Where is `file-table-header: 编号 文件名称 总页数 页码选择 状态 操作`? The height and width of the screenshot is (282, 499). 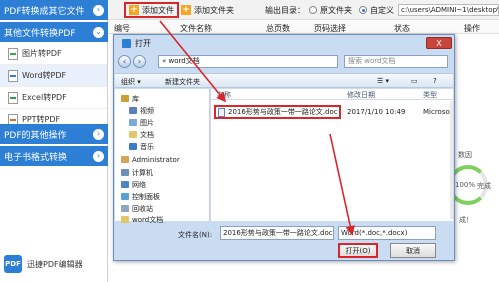
file-table-header: 编号 文件名称 总页数 页码选择 状态 操作 is located at coordinates (303, 27).